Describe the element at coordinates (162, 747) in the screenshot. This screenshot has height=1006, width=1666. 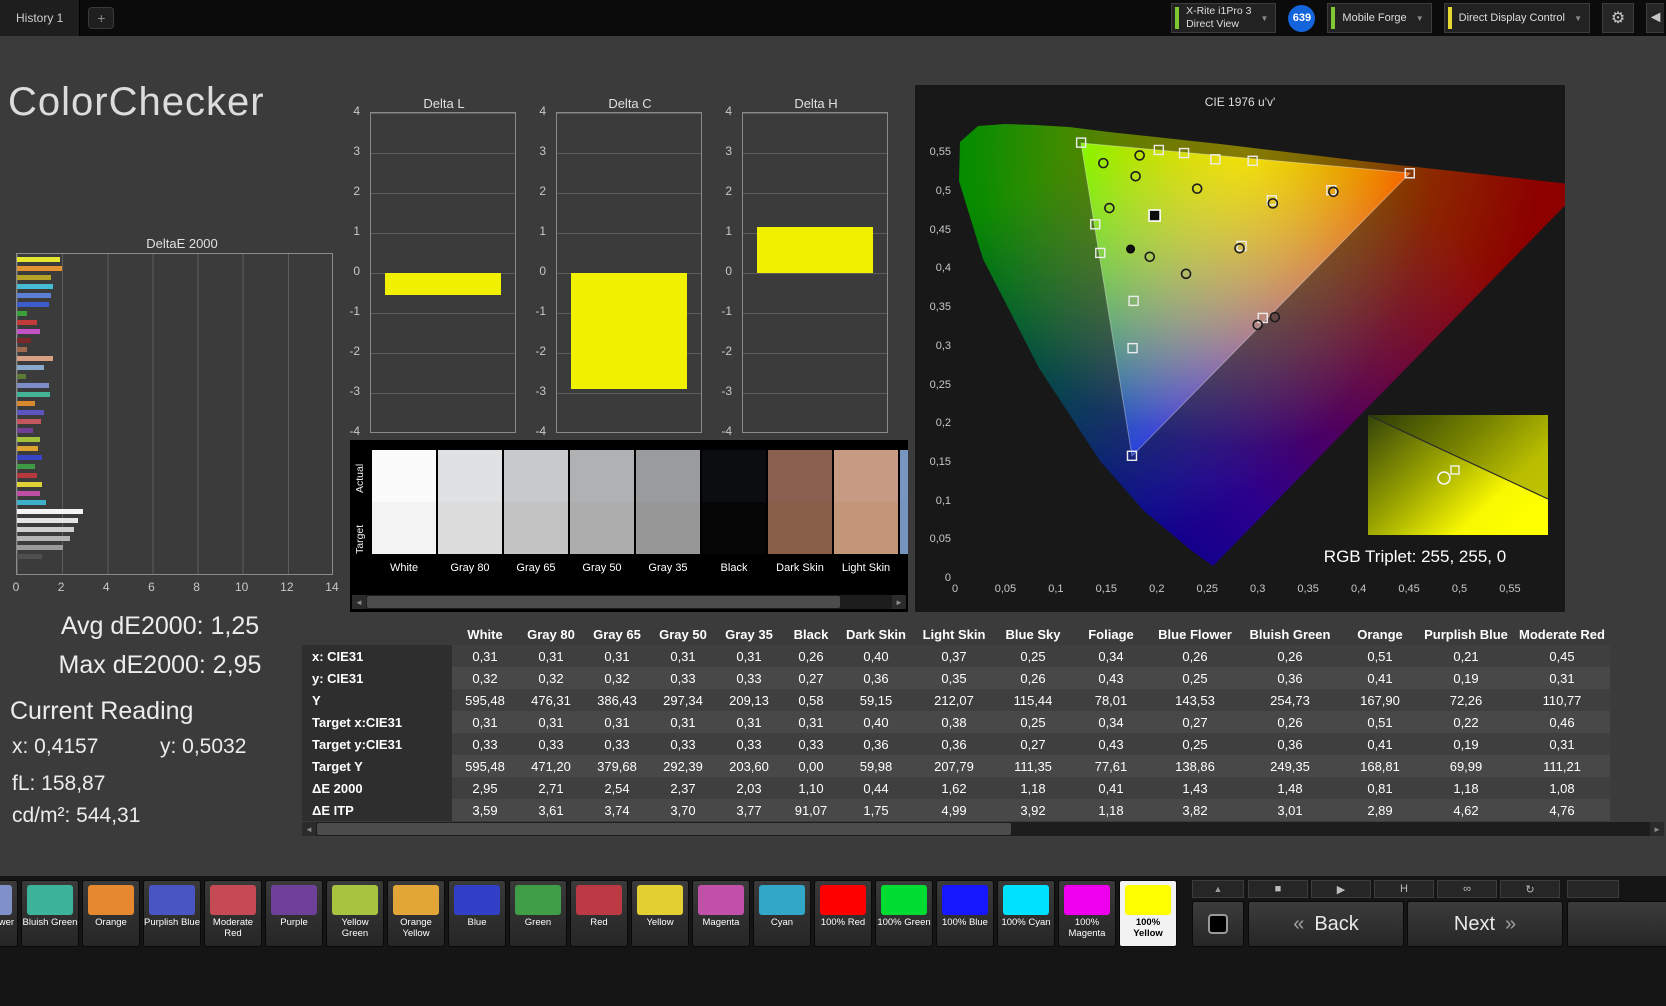
I see `xy-readout: x: 0,4157 y: 0,5032` at that location.